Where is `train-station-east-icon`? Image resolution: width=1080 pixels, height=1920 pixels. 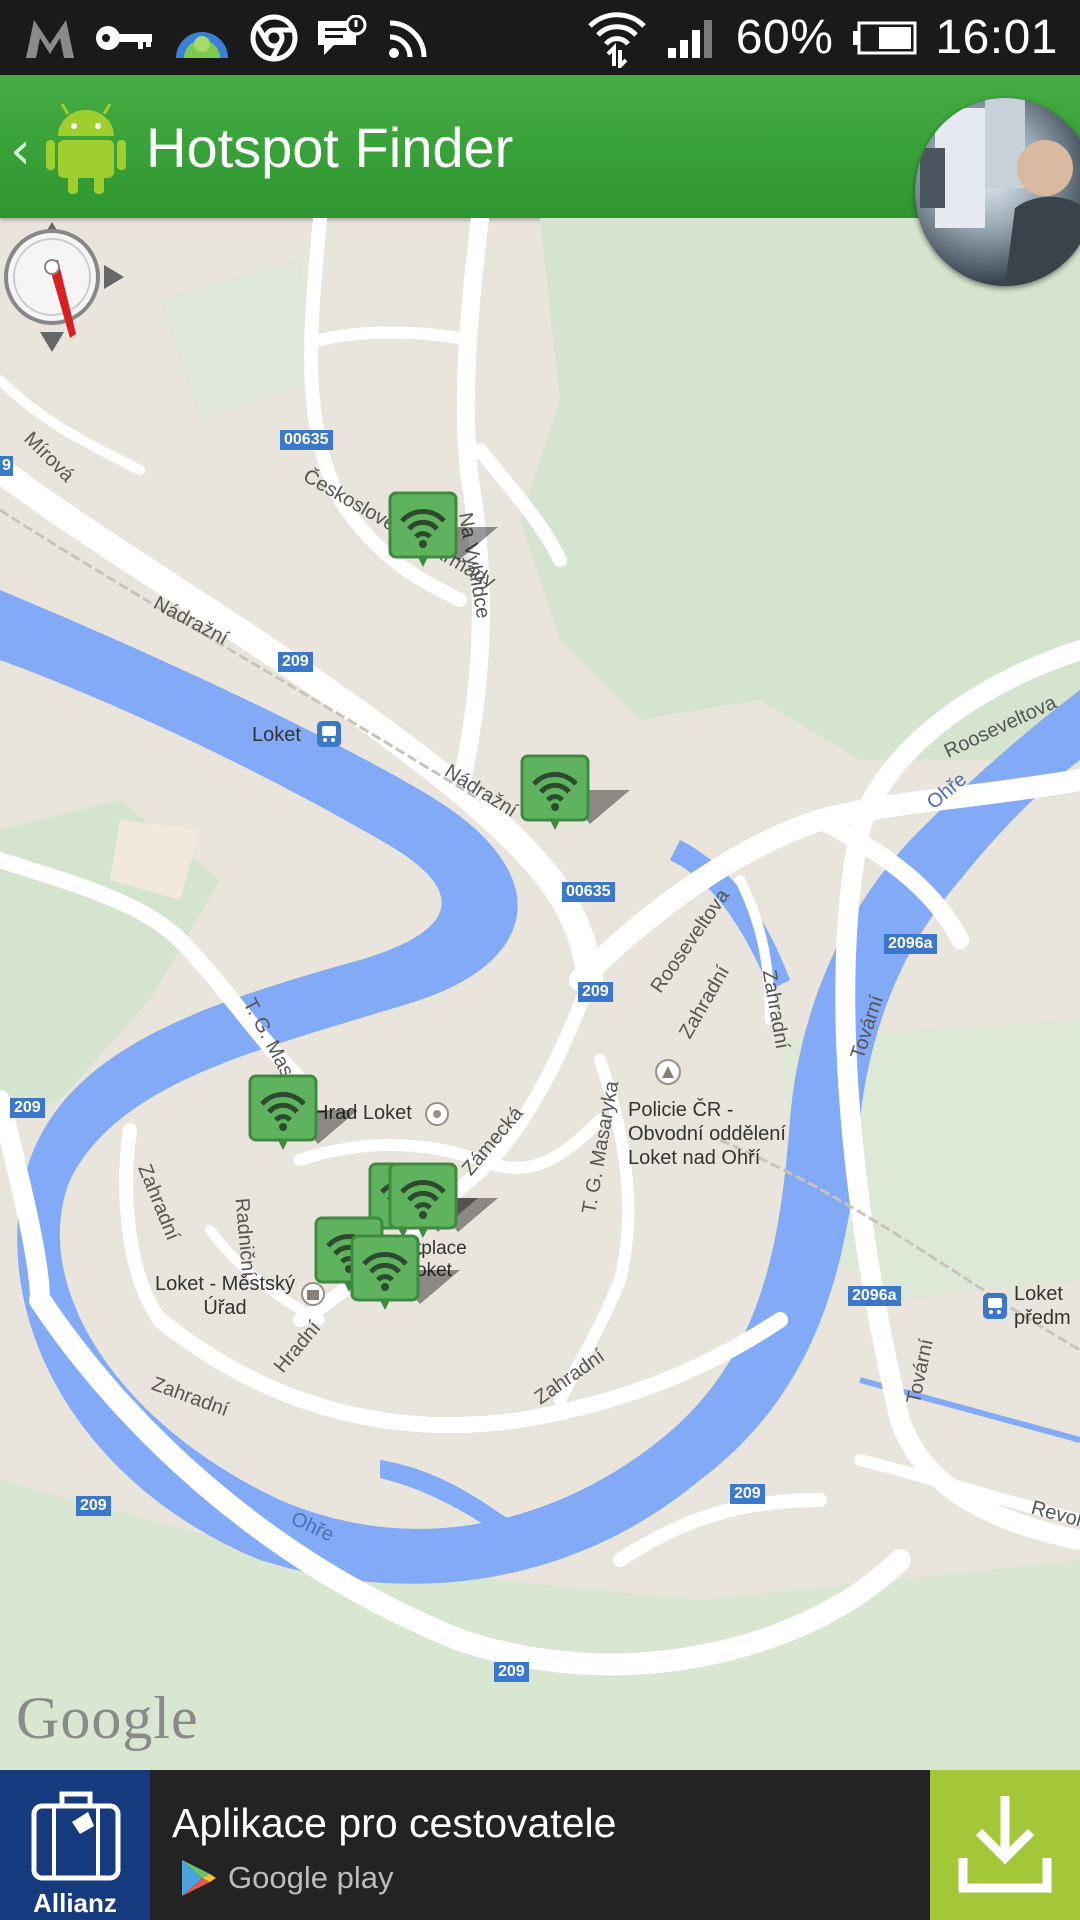 train-station-east-icon is located at coordinates (995, 1306).